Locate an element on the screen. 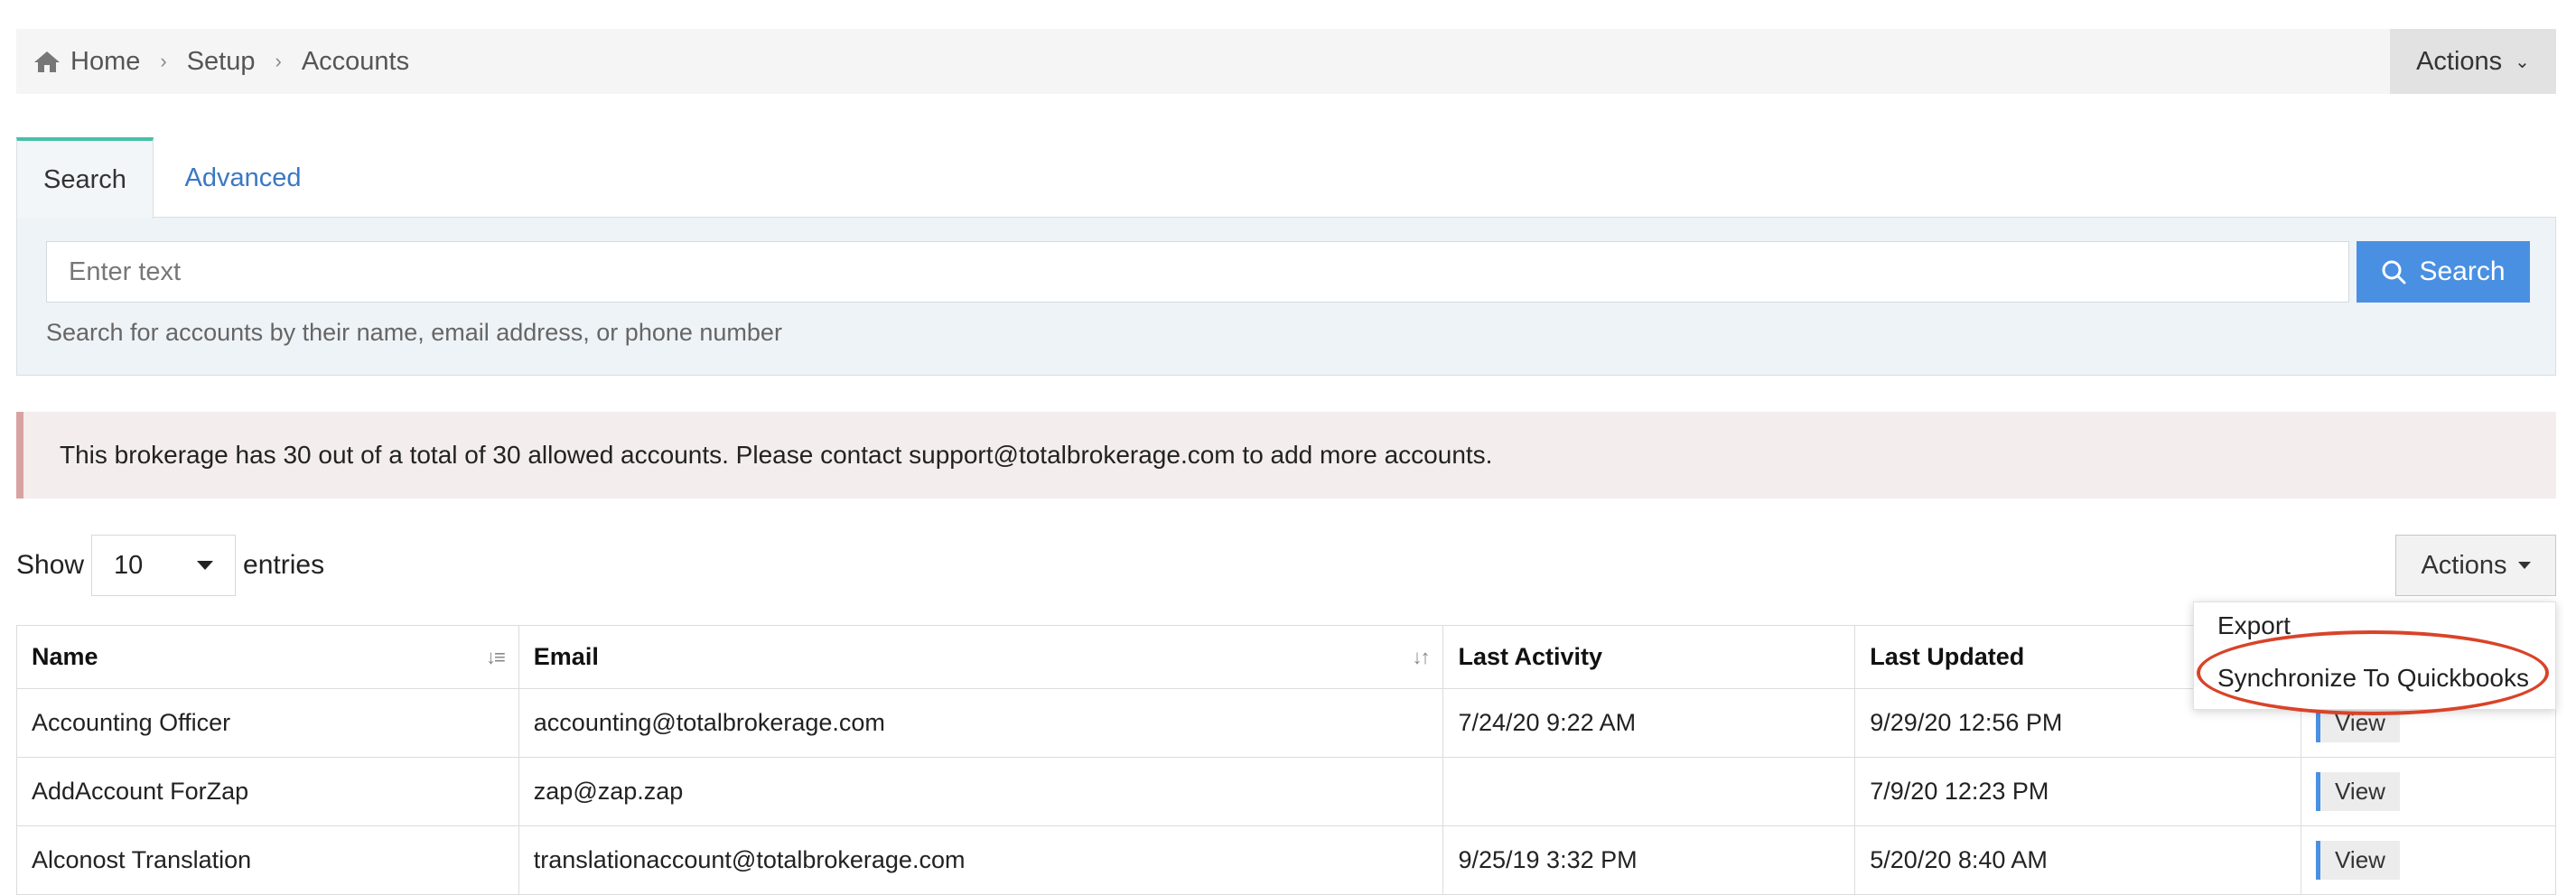 This screenshot has width=2576, height=895. sort-ascending-icon: ↓≡ is located at coordinates (496, 657).